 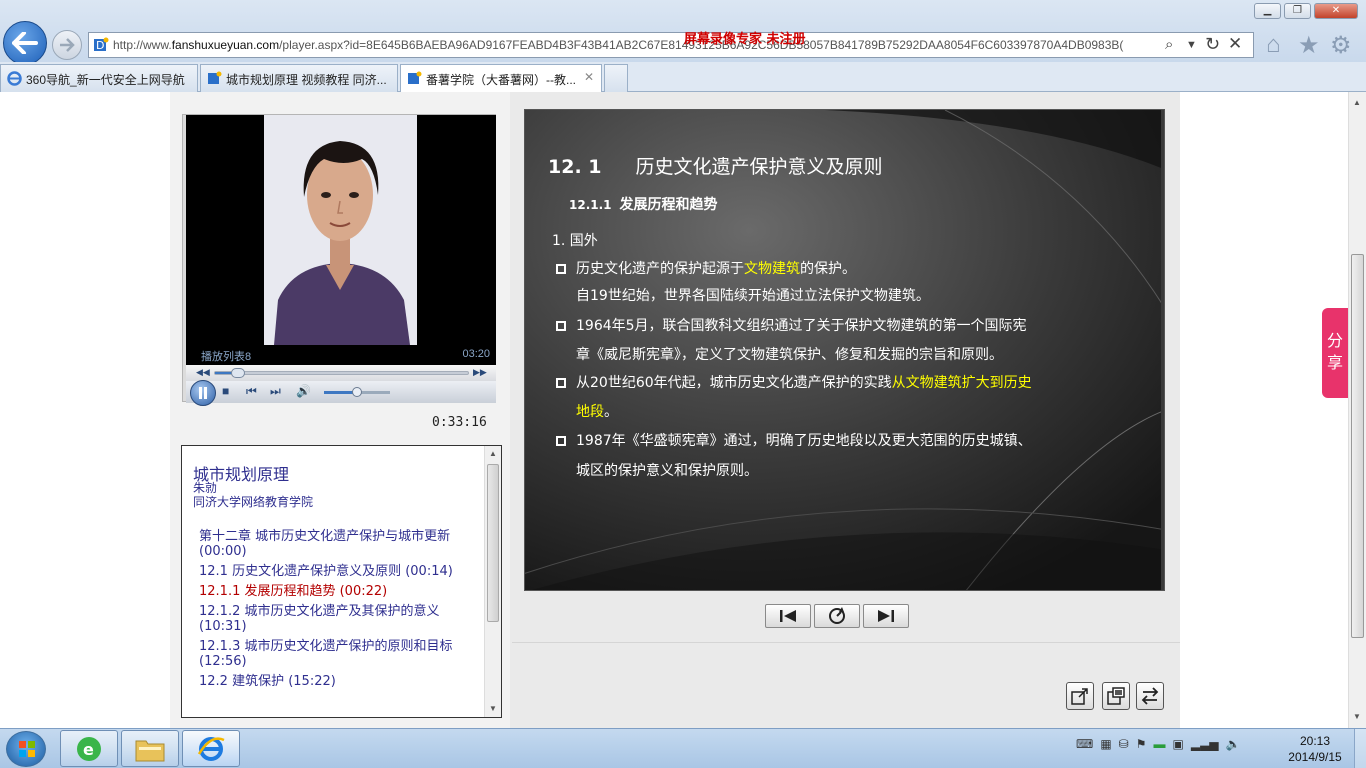 I want to click on green-app-icon: ▬, so click(x=1160, y=744).